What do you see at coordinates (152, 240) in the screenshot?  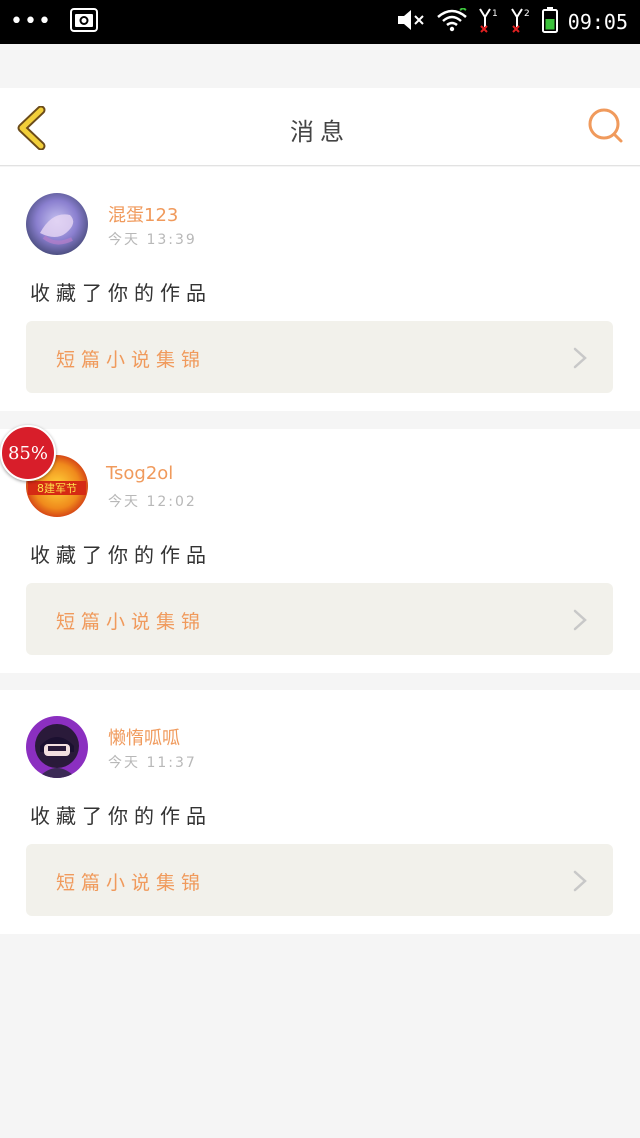 I see `timestamp: 今天 13:39` at bounding box center [152, 240].